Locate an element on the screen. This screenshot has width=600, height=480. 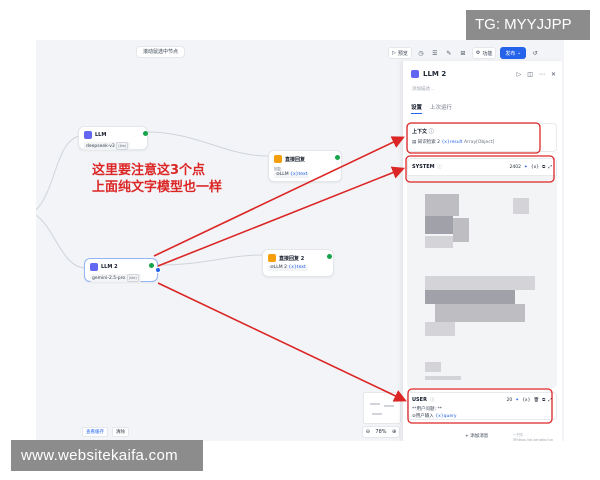
reply-node-var: {x}text is located at coordinates (299, 174).